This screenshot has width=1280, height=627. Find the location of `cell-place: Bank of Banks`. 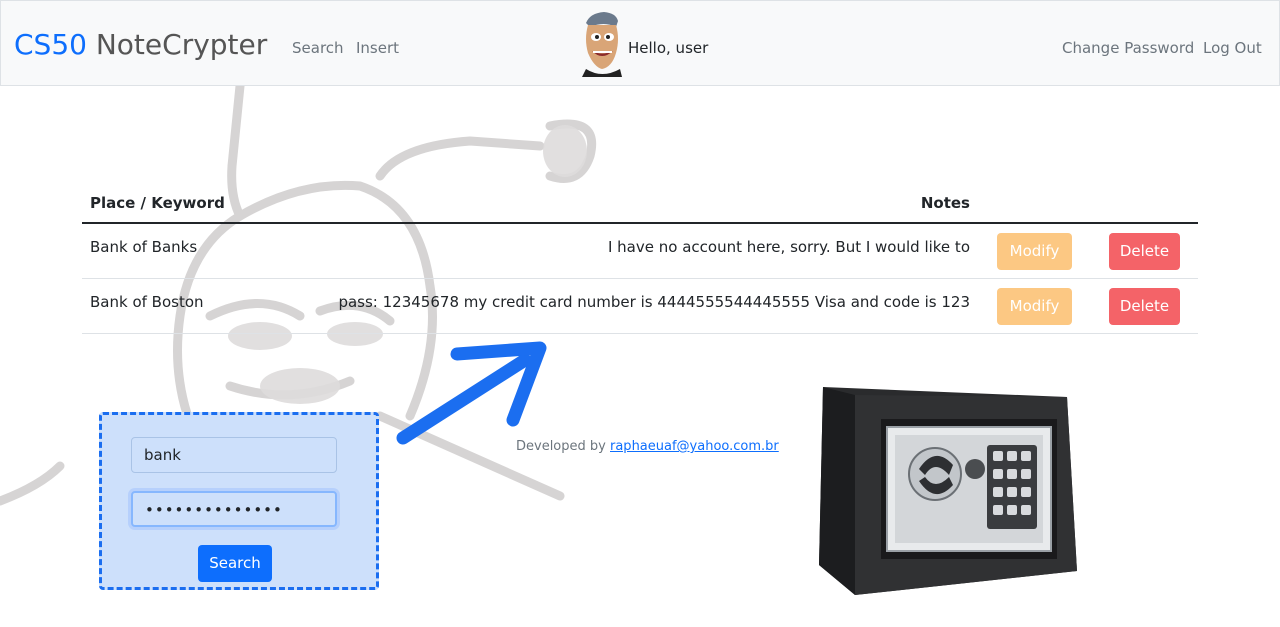

cell-place: Bank of Banks is located at coordinates (144, 247).